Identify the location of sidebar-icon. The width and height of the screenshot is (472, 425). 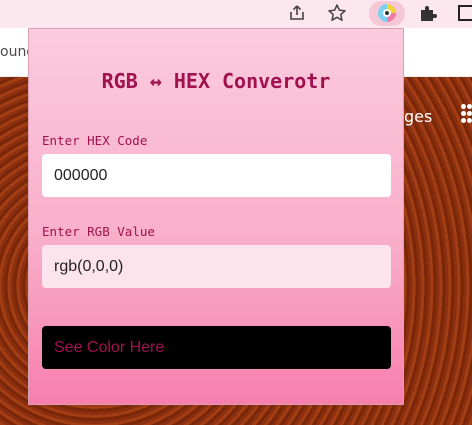
(462, 13).